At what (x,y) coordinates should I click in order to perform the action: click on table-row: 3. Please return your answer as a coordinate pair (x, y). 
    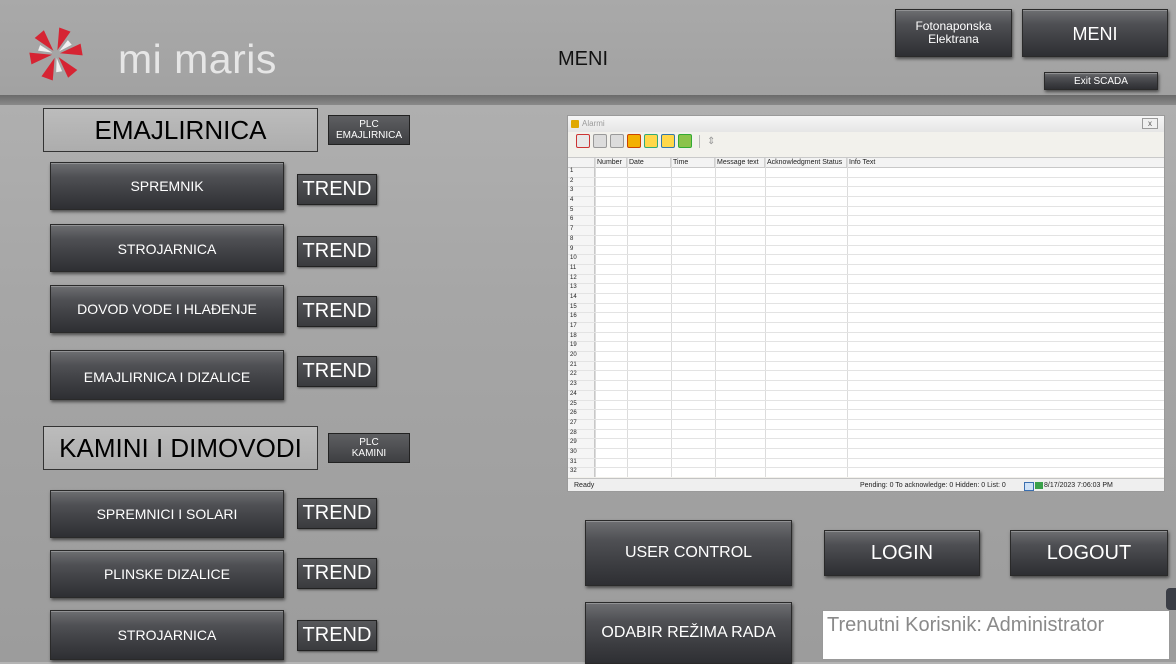
    Looking at the image, I should click on (866, 192).